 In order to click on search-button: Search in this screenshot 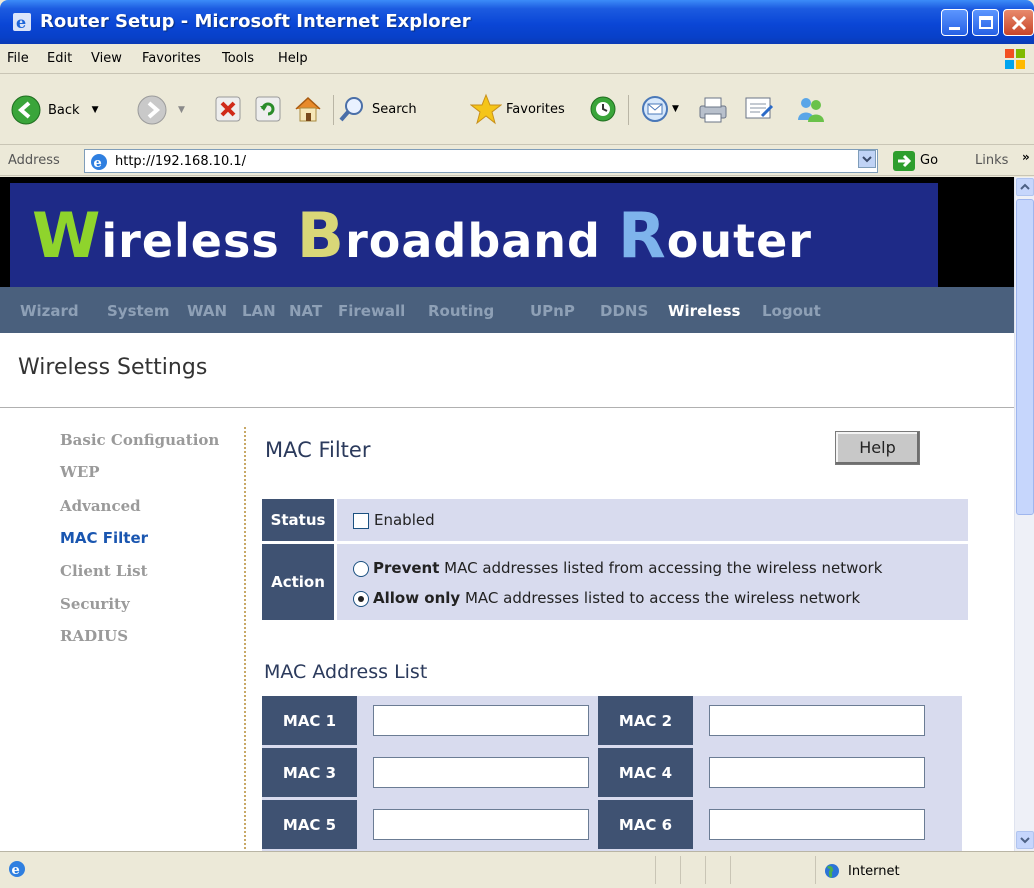, I will do `click(377, 109)`.